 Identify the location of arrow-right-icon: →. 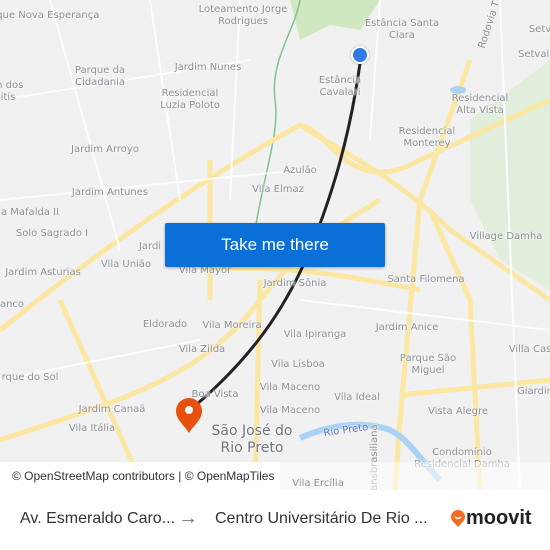
(188, 518).